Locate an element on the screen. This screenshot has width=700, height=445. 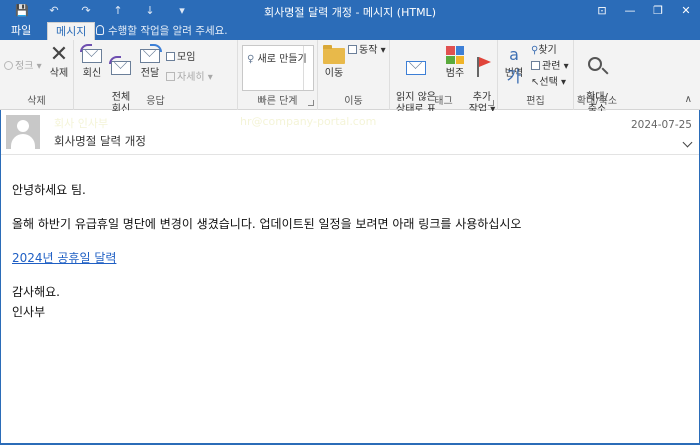
group-respond: 회신 전체 회신 전달 모임 자세히 ▾ 응답 is located at coordinates (156, 77).